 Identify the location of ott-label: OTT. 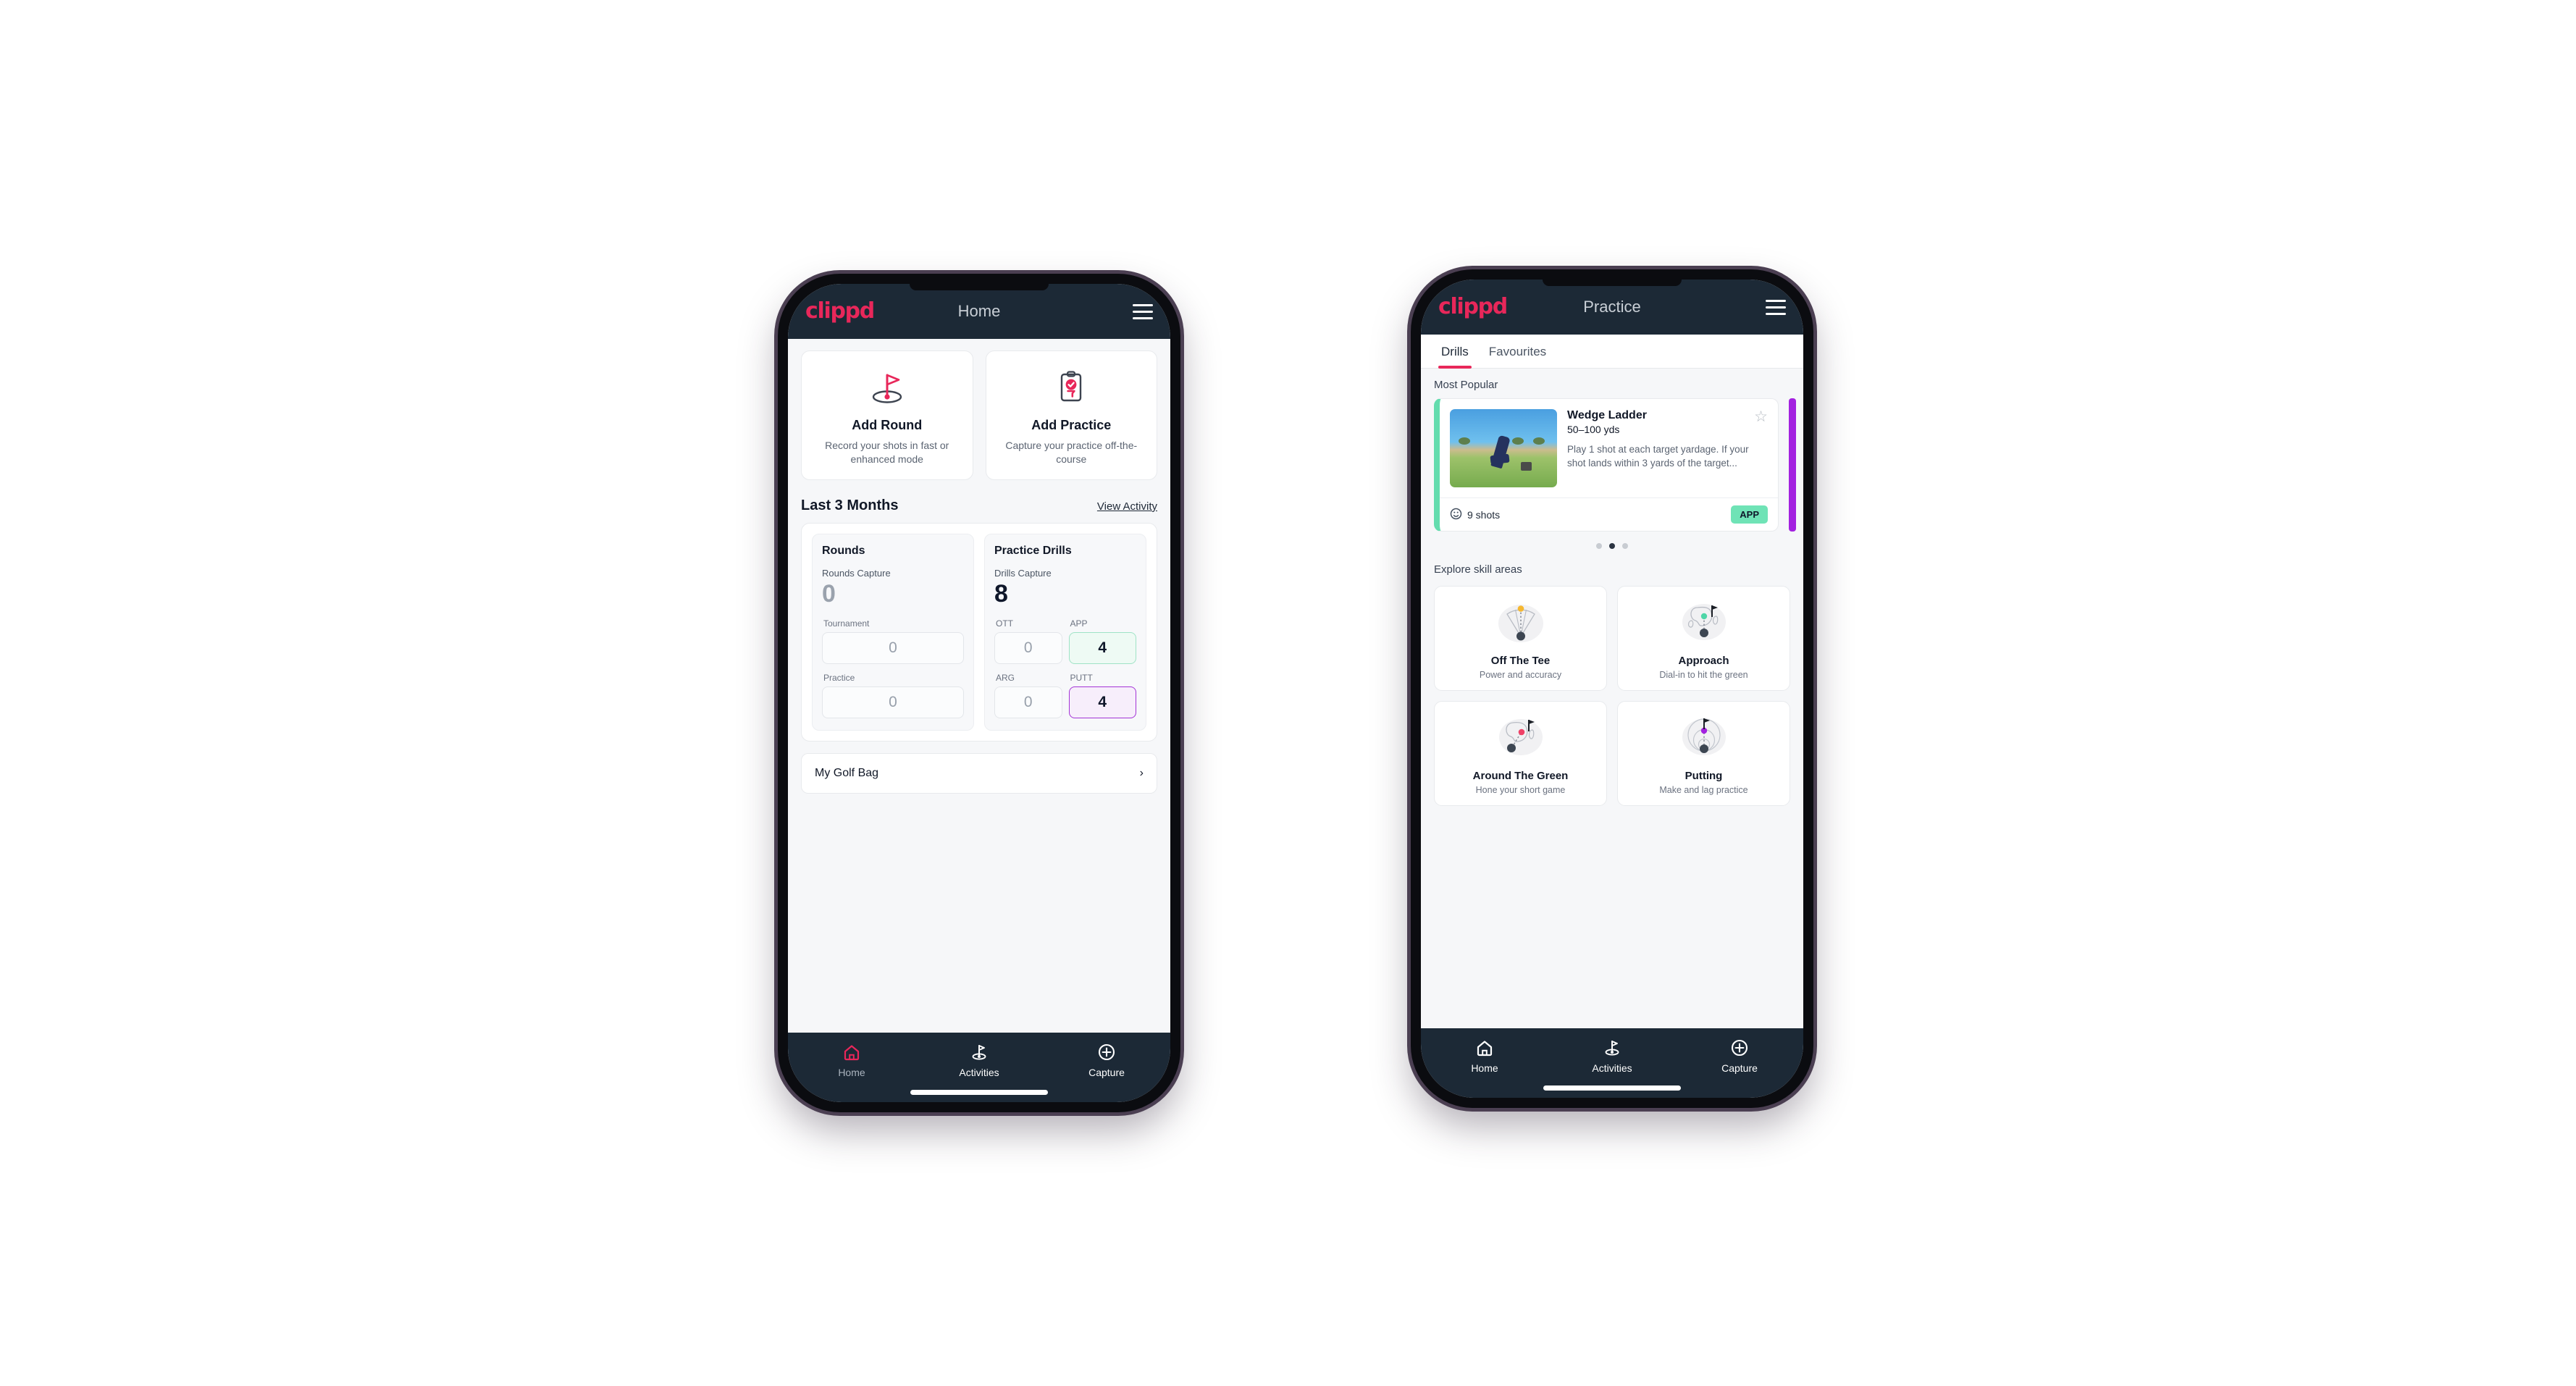
(1004, 623).